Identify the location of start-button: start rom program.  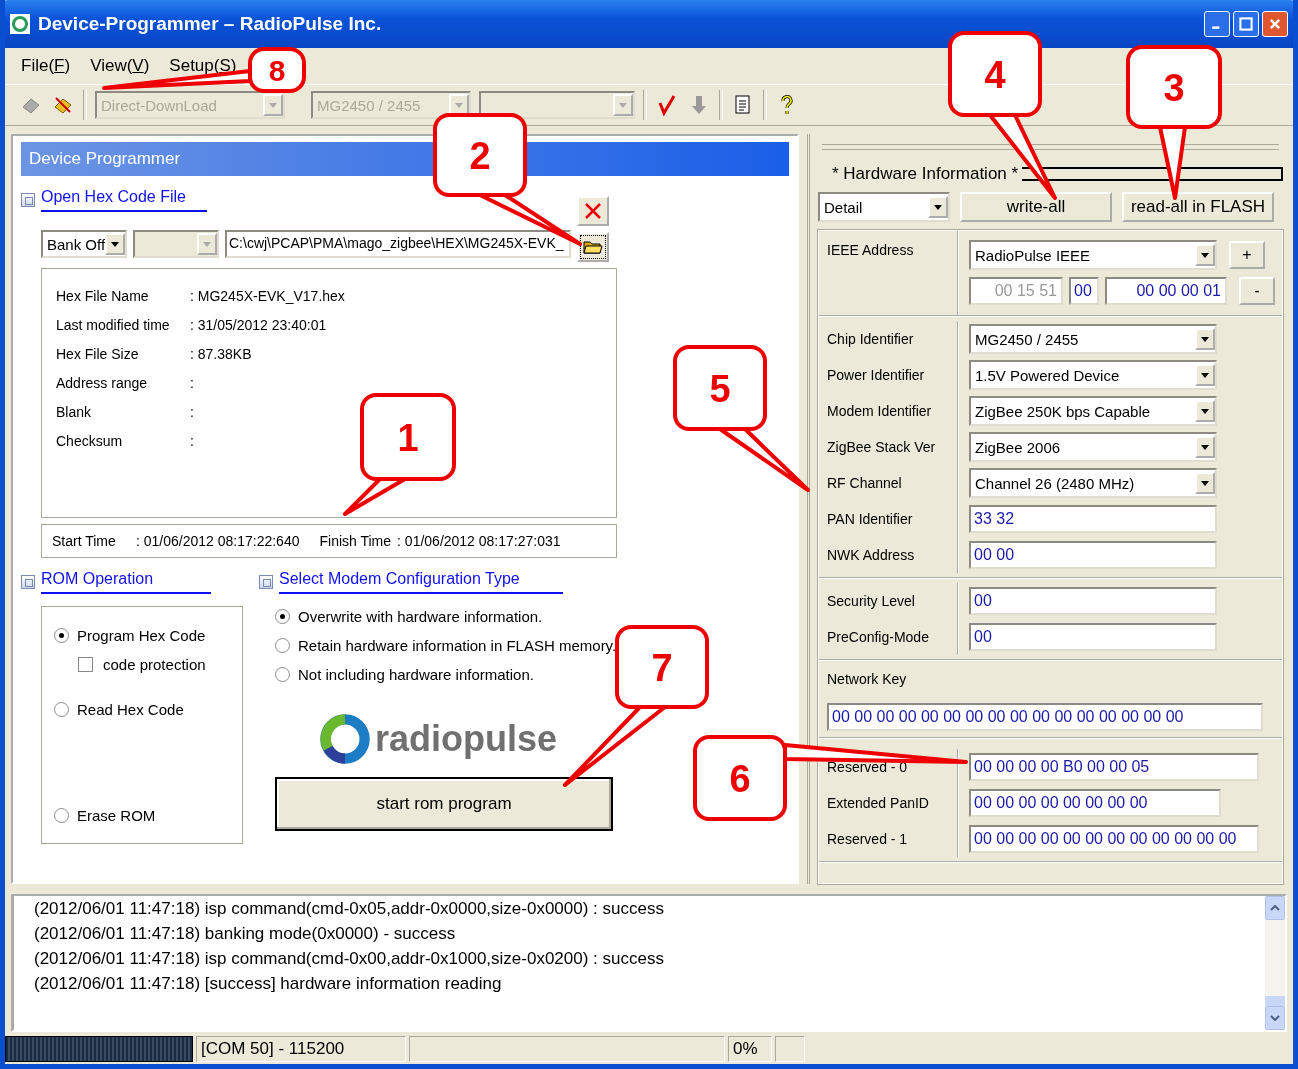
(444, 804).